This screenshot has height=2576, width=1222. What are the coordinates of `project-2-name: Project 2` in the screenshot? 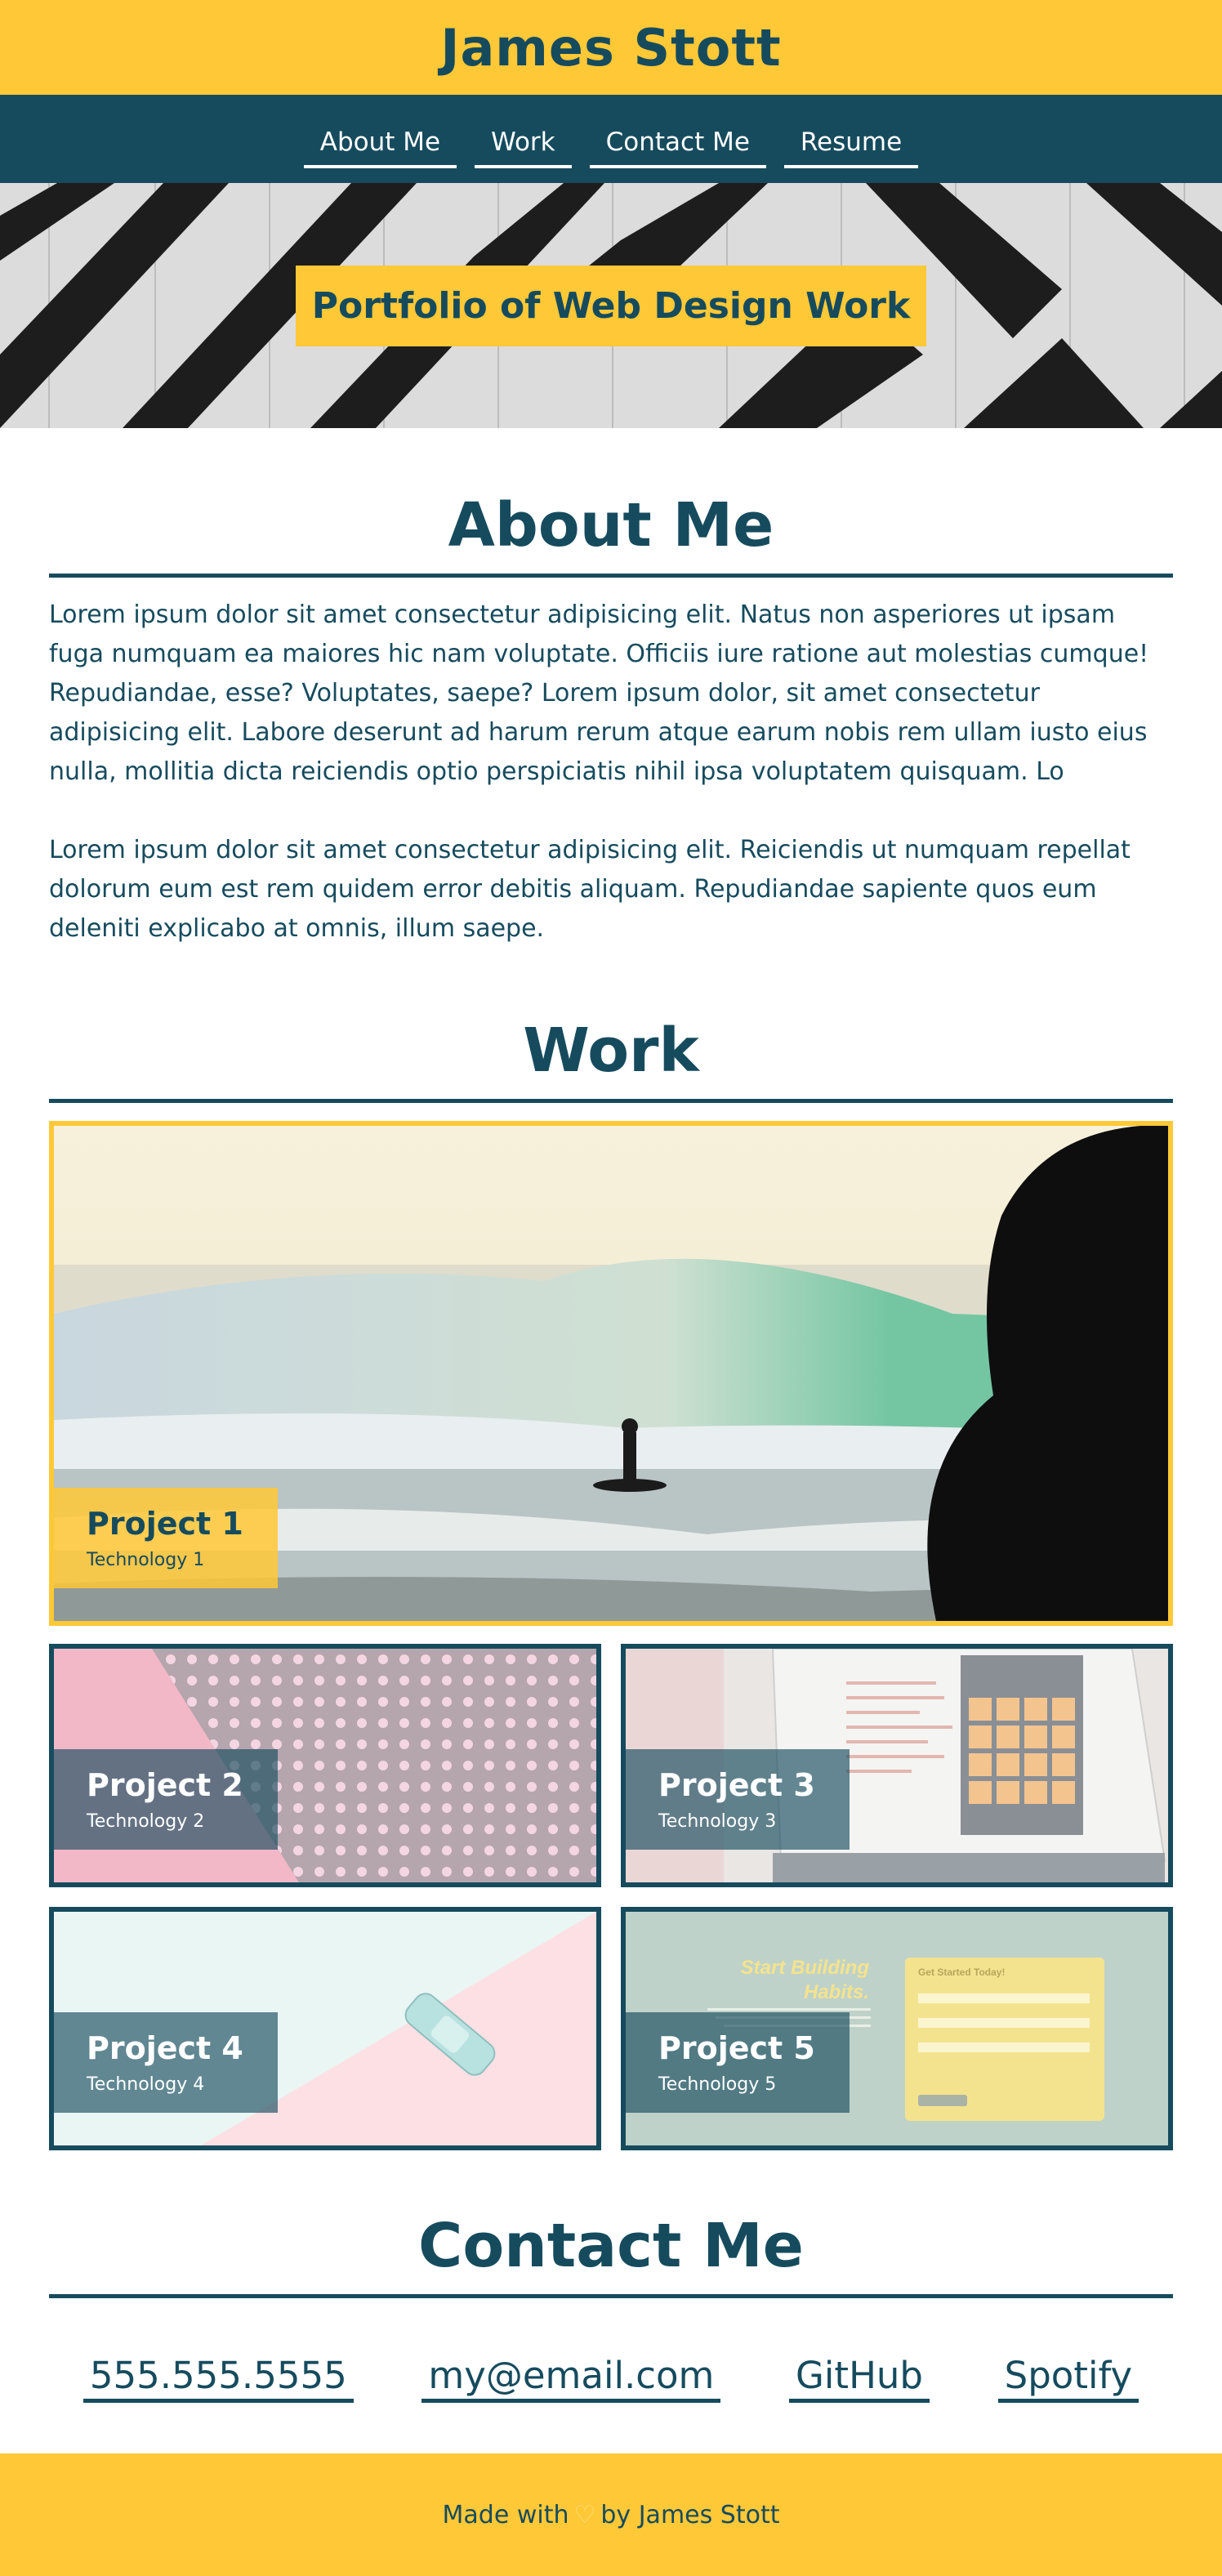 It's located at (165, 1785).